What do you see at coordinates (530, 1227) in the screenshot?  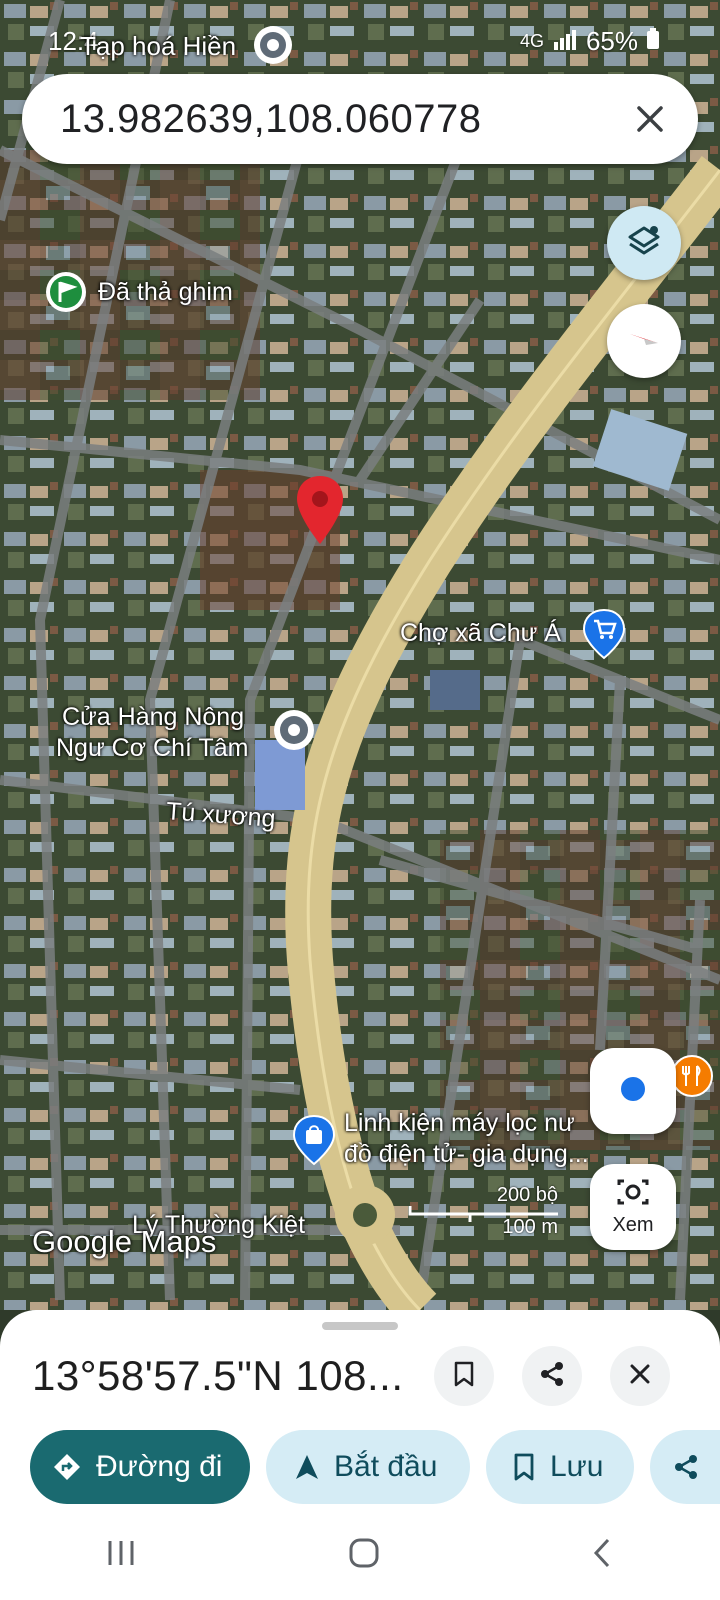 I see `scale-bottom: 100 m` at bounding box center [530, 1227].